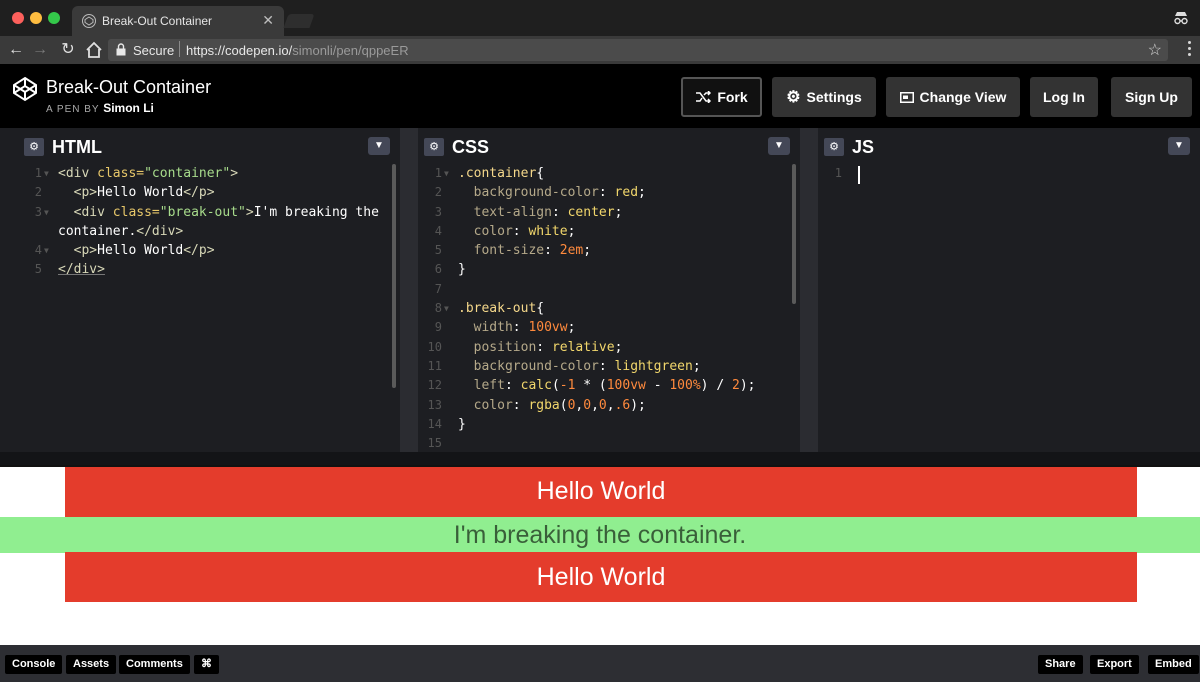  I want to click on assets-button: Assets, so click(91, 664).